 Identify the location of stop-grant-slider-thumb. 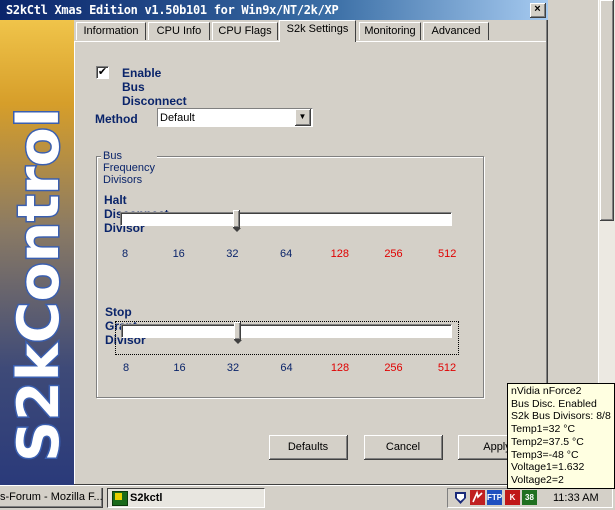
(237, 331).